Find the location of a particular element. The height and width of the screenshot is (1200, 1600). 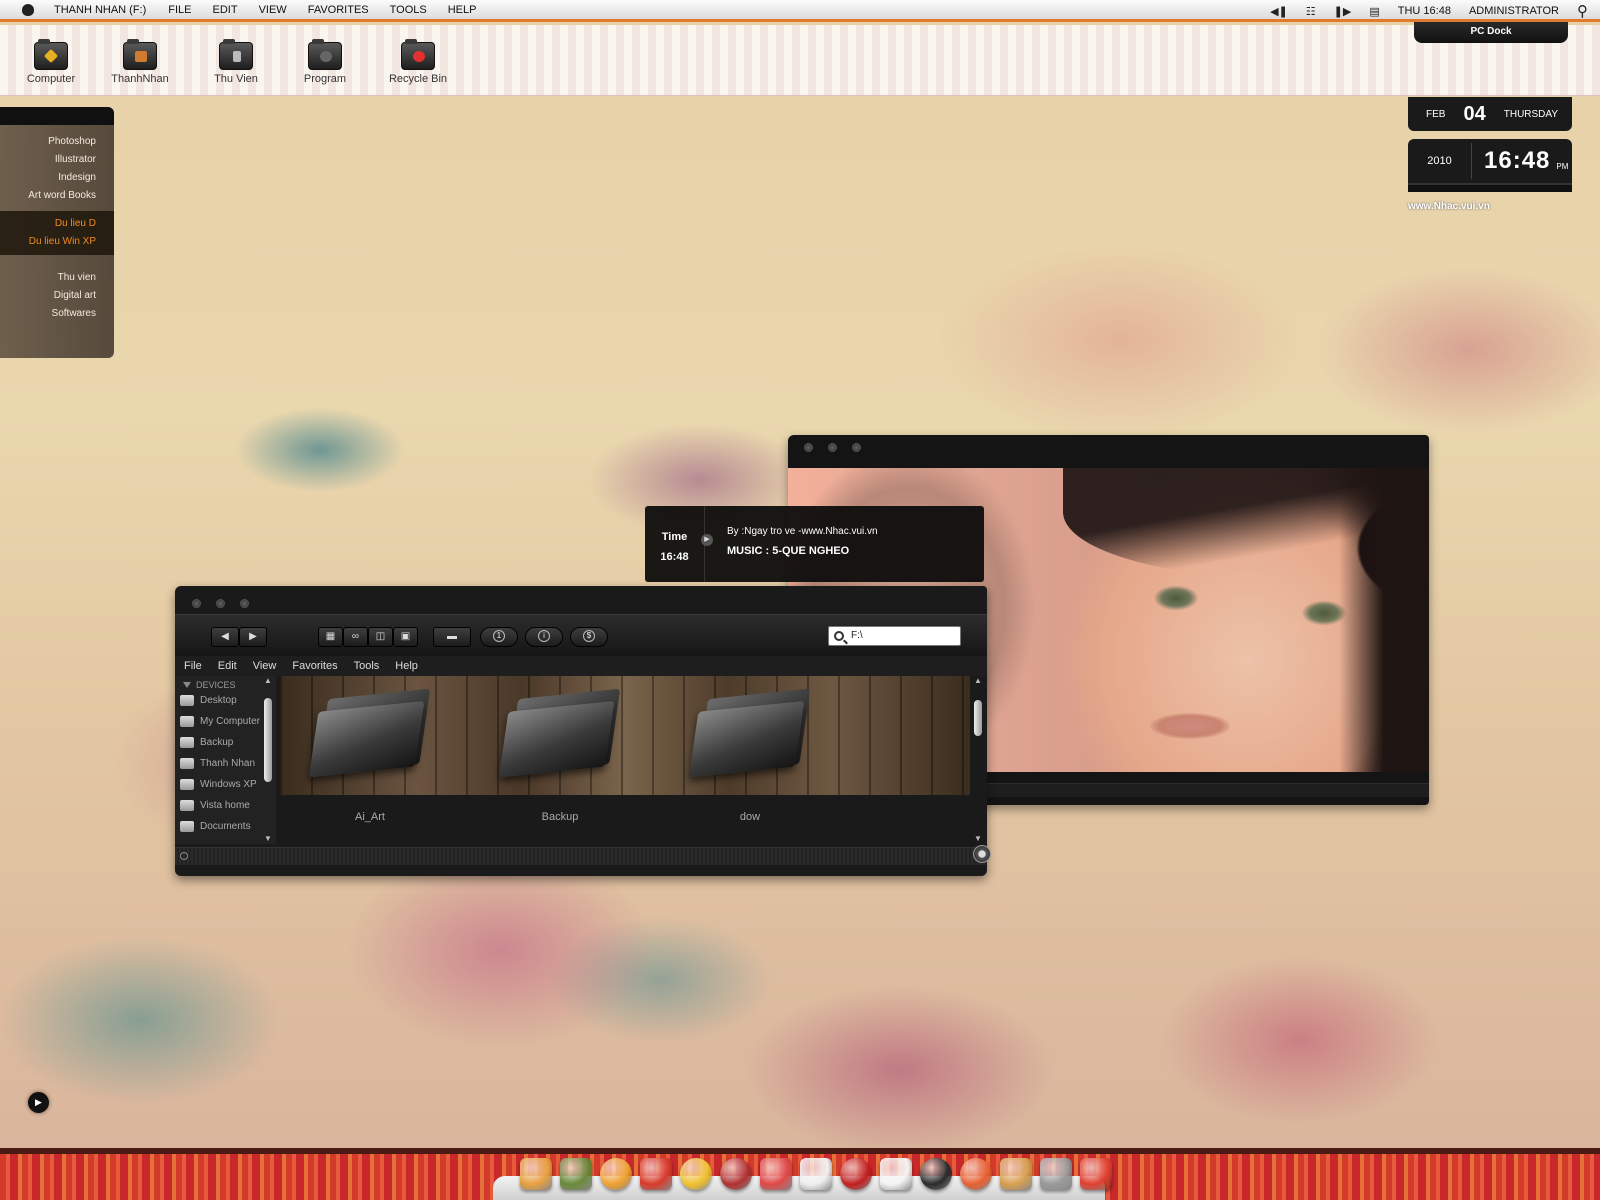

menu-view: VIEW is located at coordinates (273, 10).